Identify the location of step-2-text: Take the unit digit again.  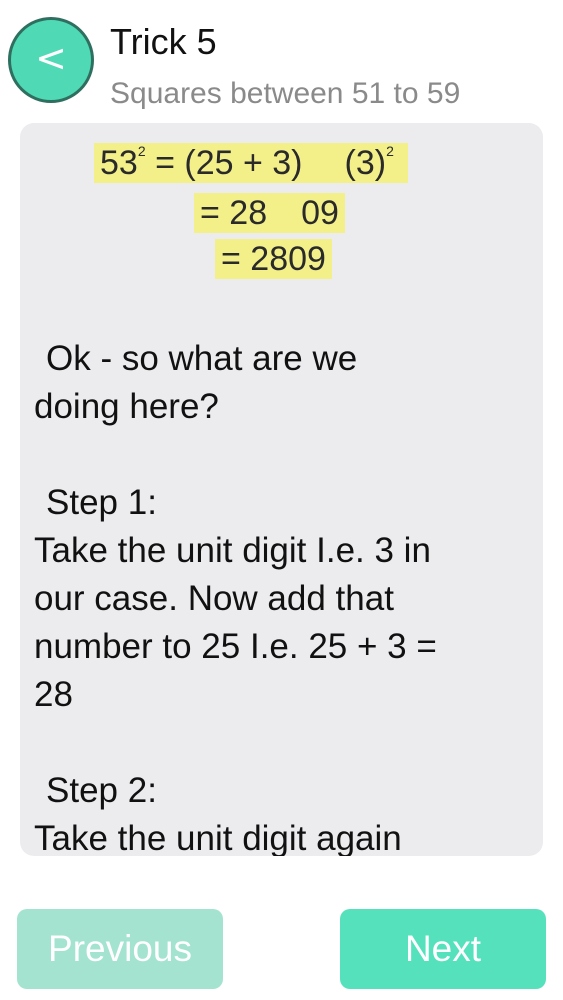
(218, 837).